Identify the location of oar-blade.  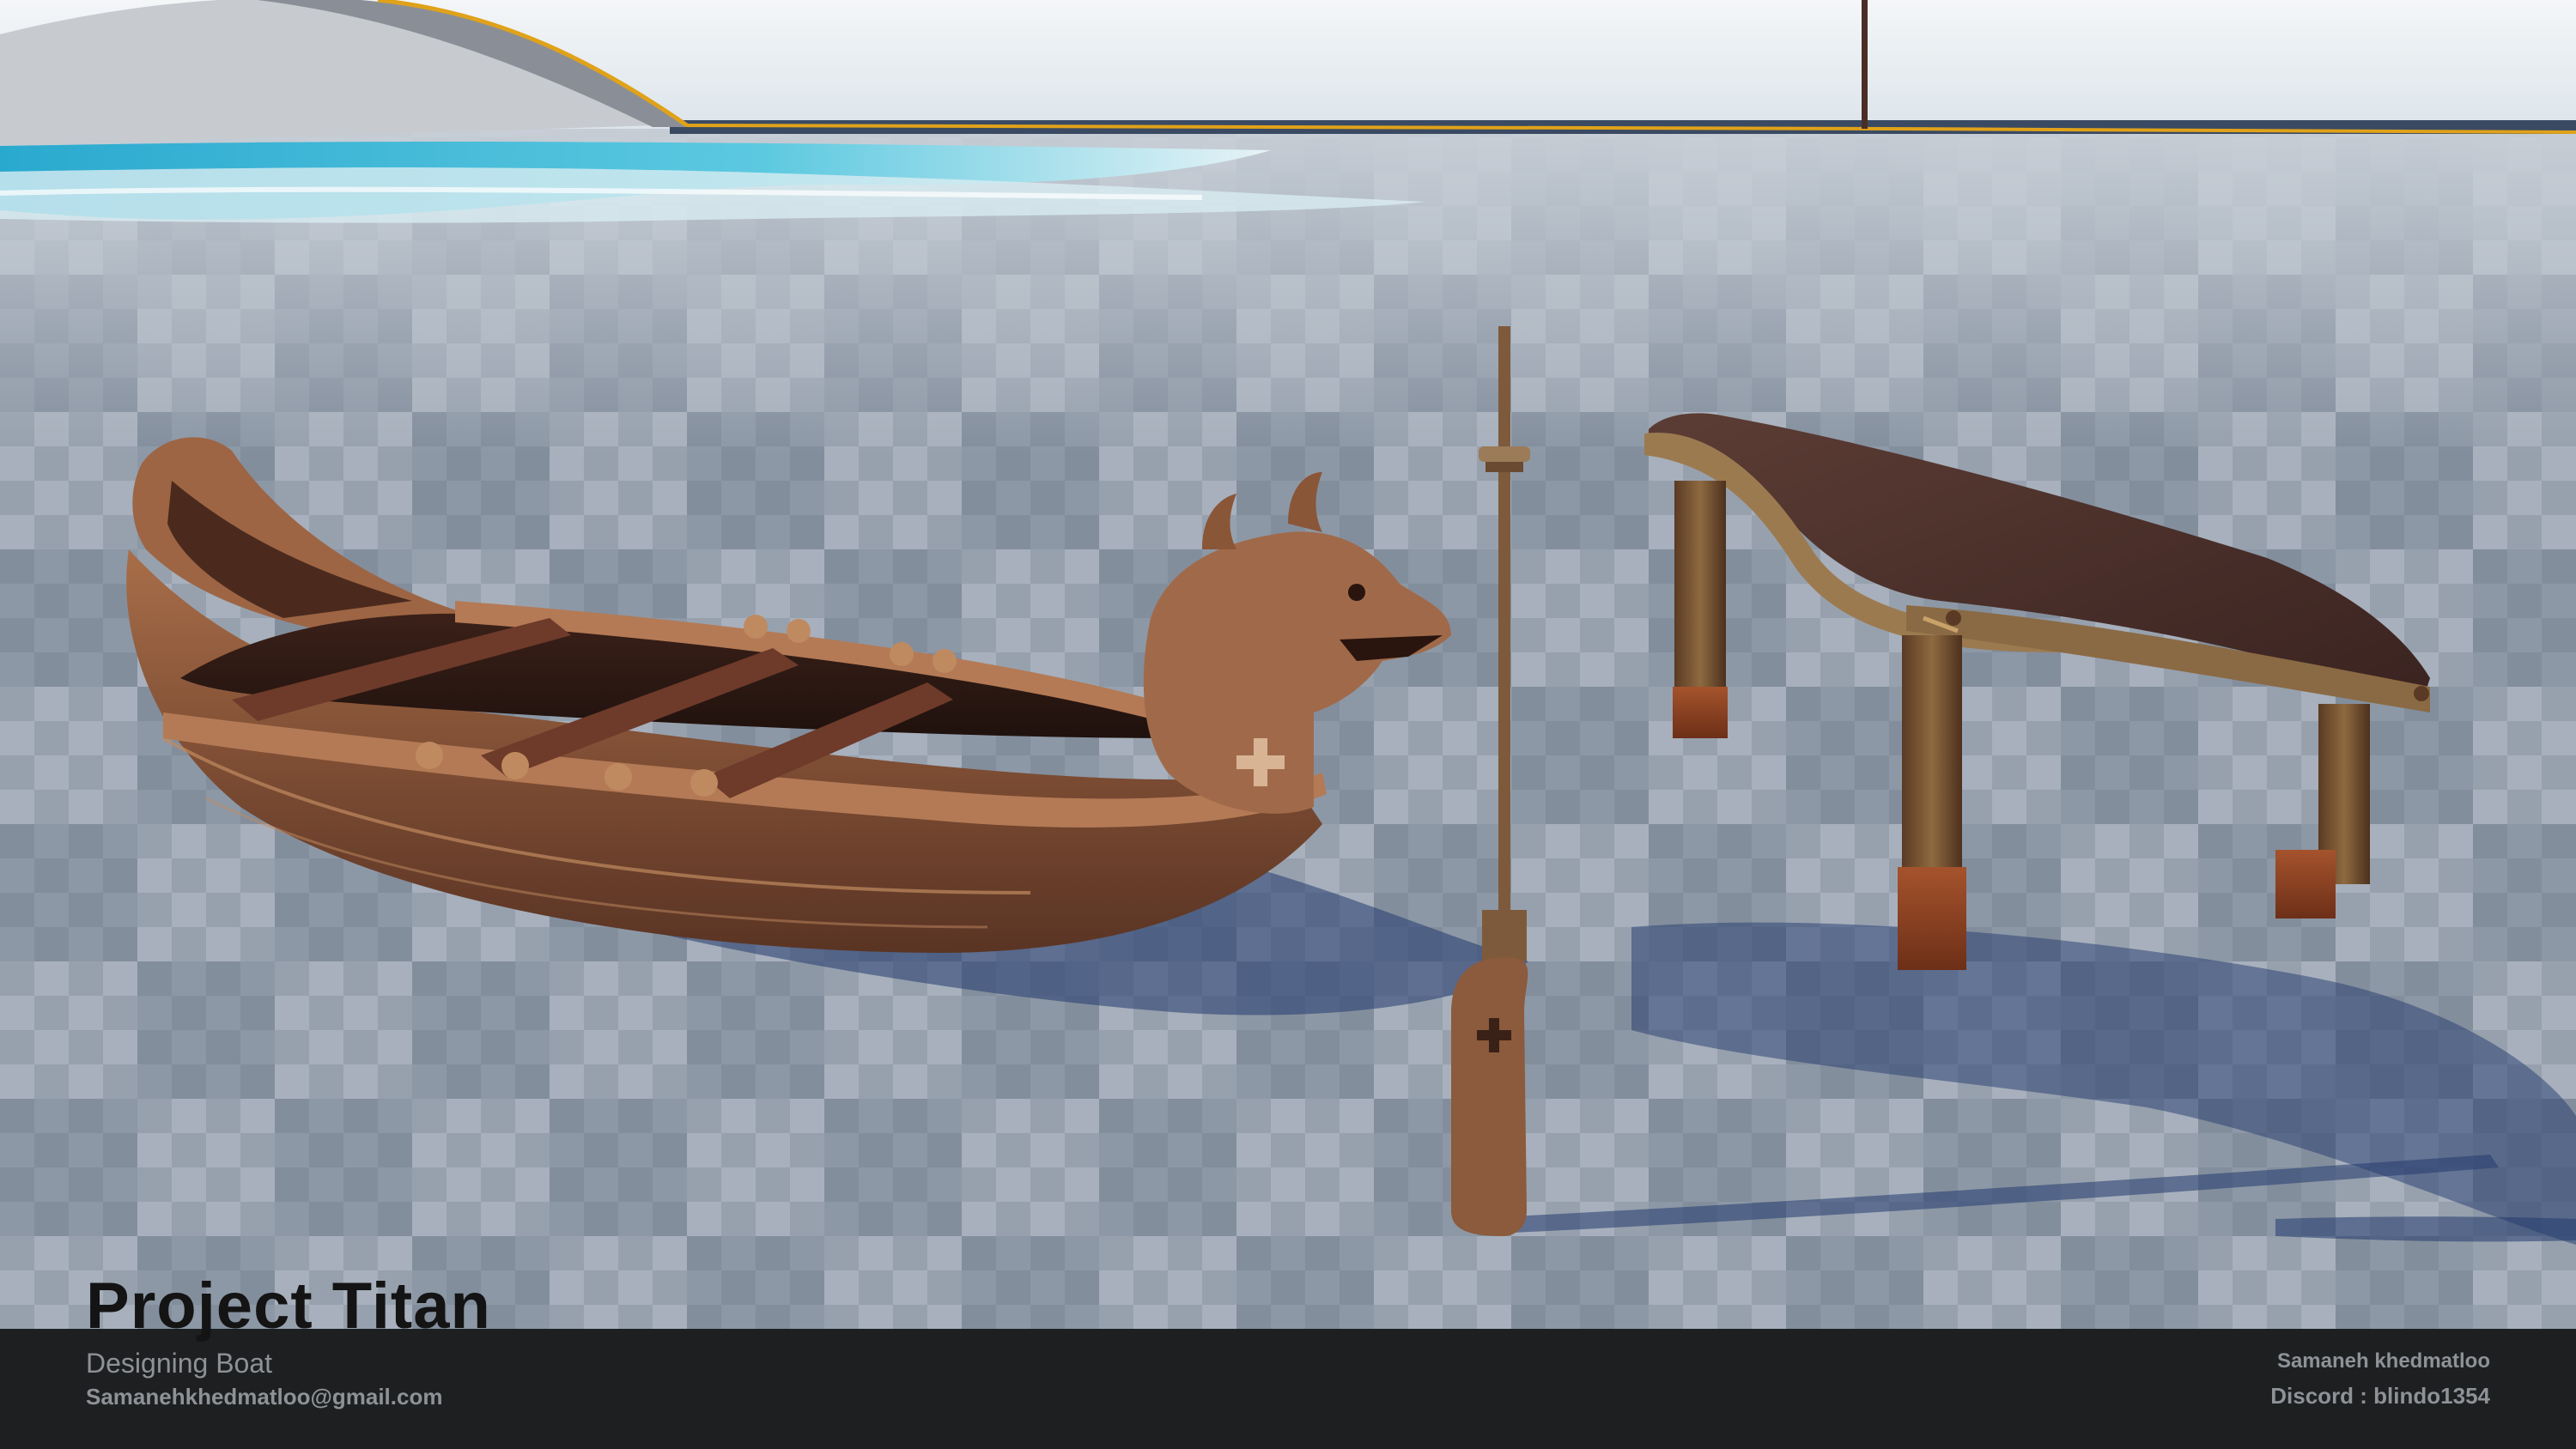
(1489, 1096).